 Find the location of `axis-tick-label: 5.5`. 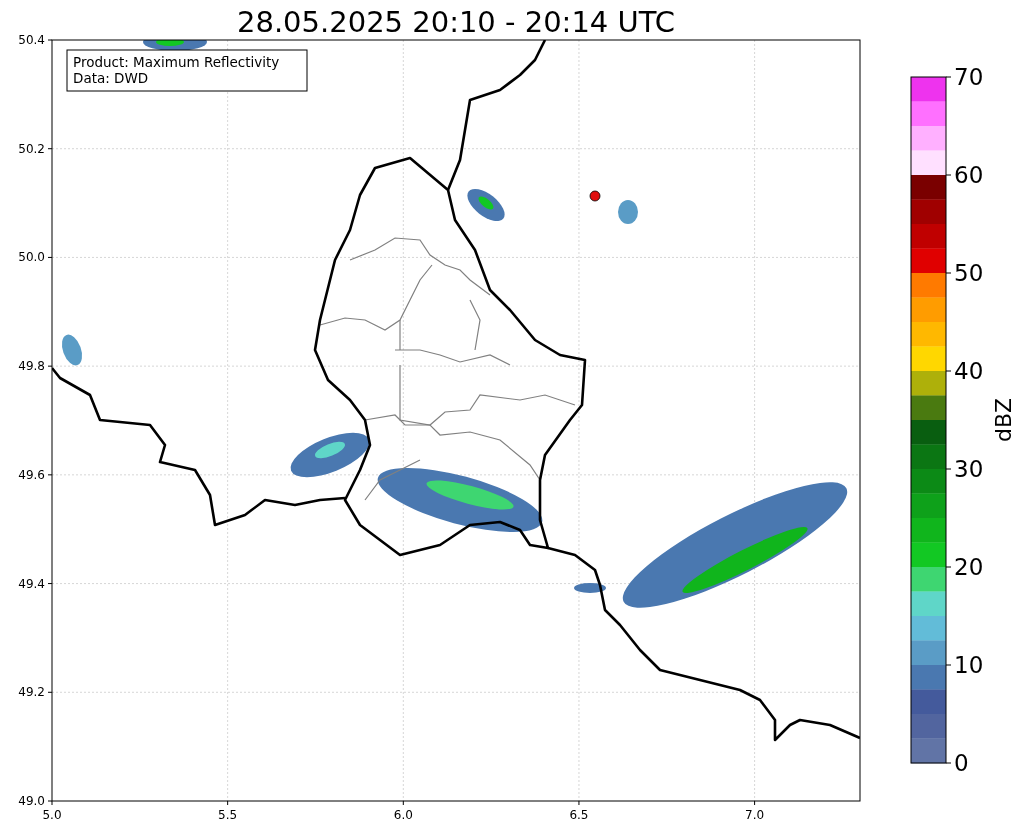

axis-tick-label: 5.5 is located at coordinates (228, 815).